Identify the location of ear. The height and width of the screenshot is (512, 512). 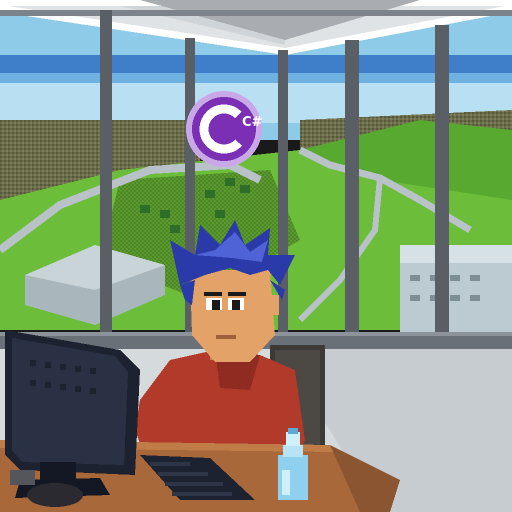
(272, 305).